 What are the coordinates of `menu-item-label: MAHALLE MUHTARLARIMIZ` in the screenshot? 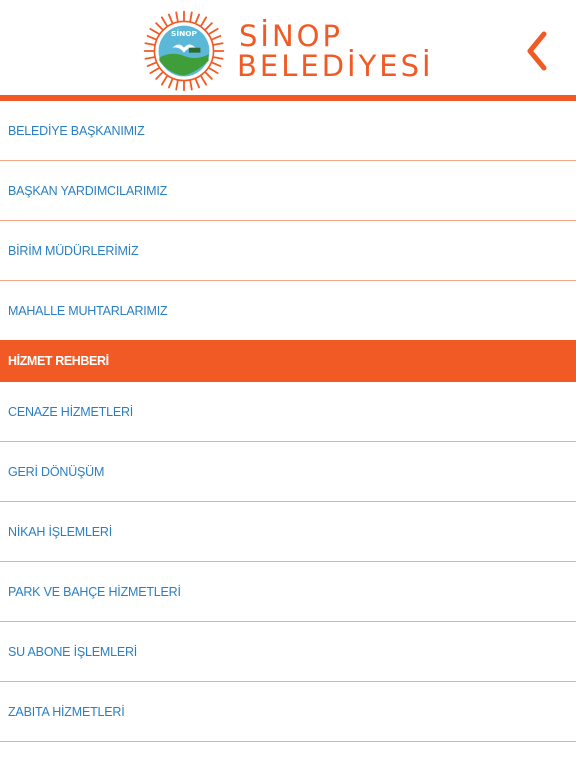 It's located at (88, 310).